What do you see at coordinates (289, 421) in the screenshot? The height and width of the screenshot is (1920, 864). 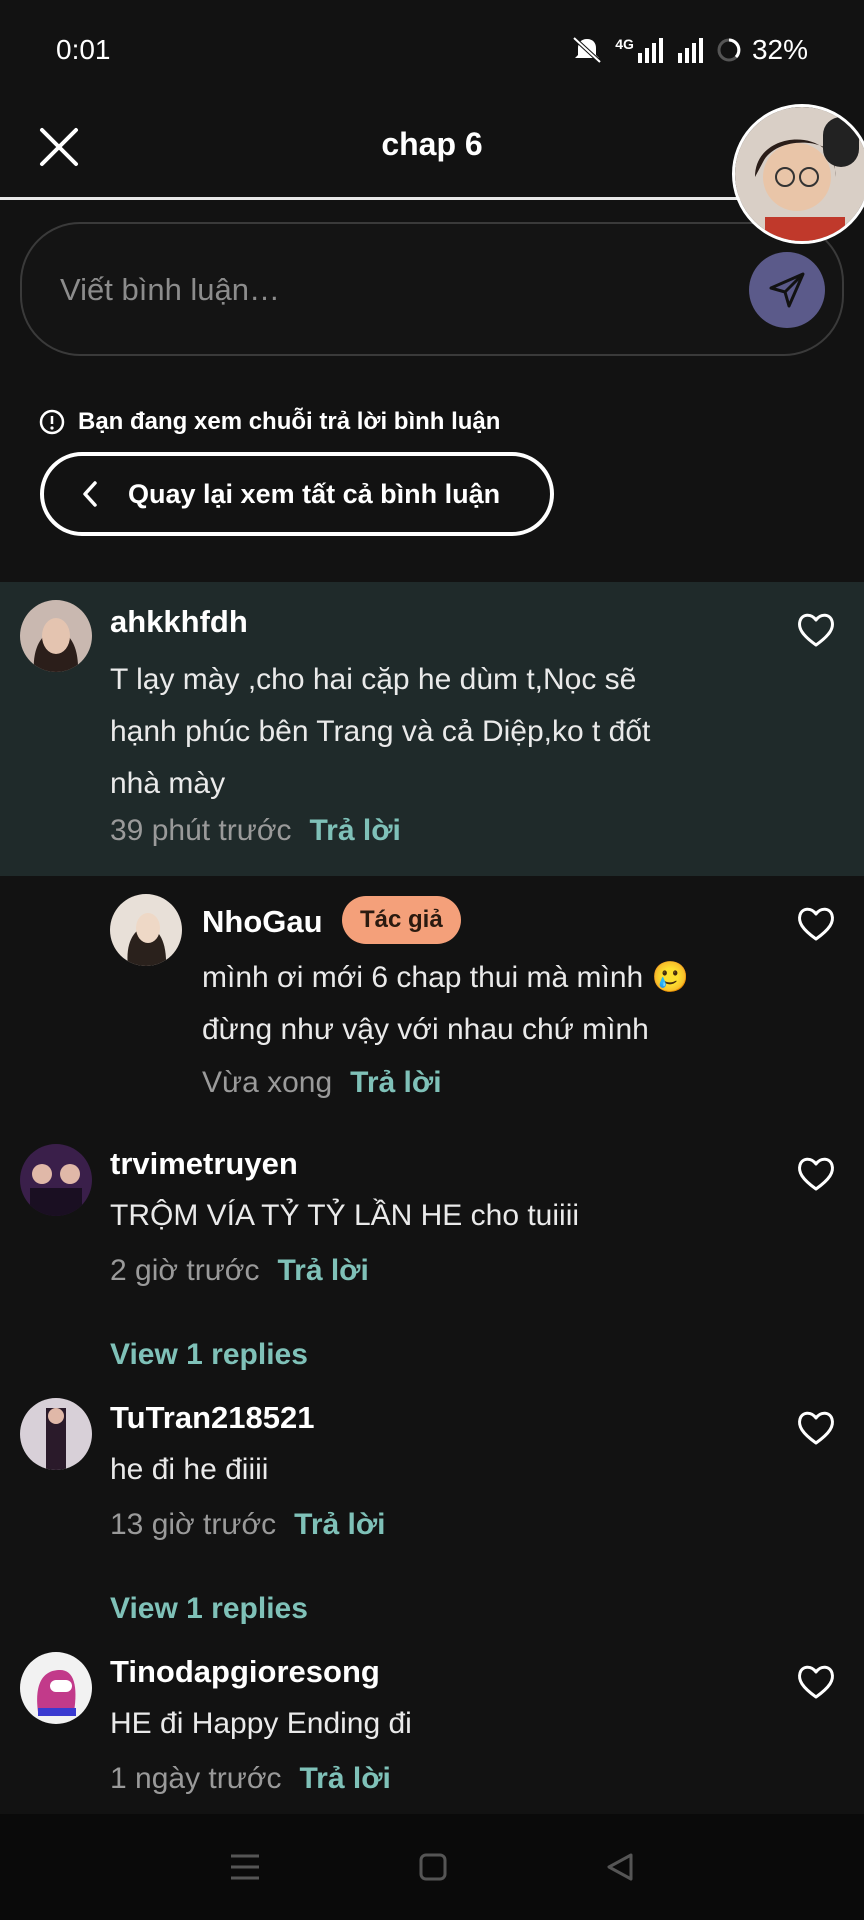 I see `thread-notice-text: Bạn đang xem chuỗi trả lời bình luận` at bounding box center [289, 421].